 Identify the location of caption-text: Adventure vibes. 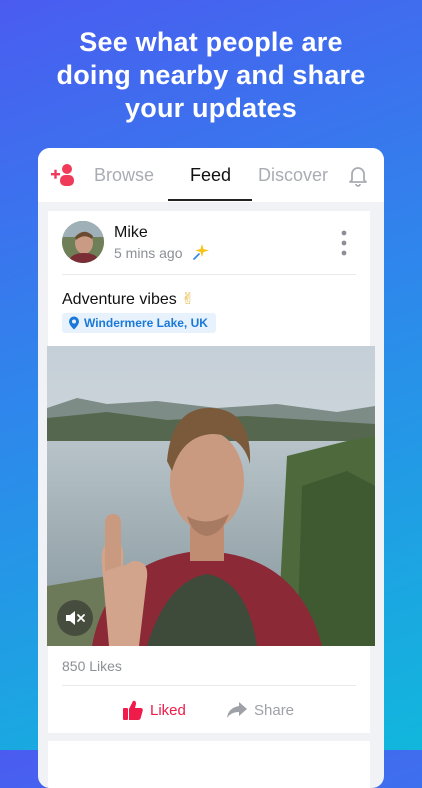
(119, 299).